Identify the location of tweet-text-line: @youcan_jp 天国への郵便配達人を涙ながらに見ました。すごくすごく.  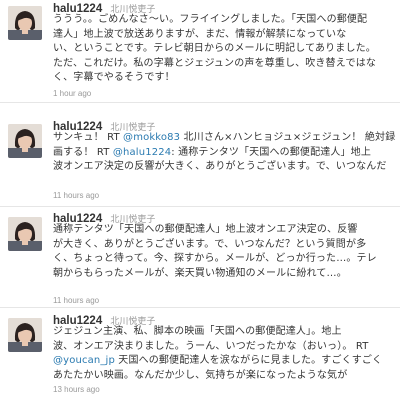
(225, 361).